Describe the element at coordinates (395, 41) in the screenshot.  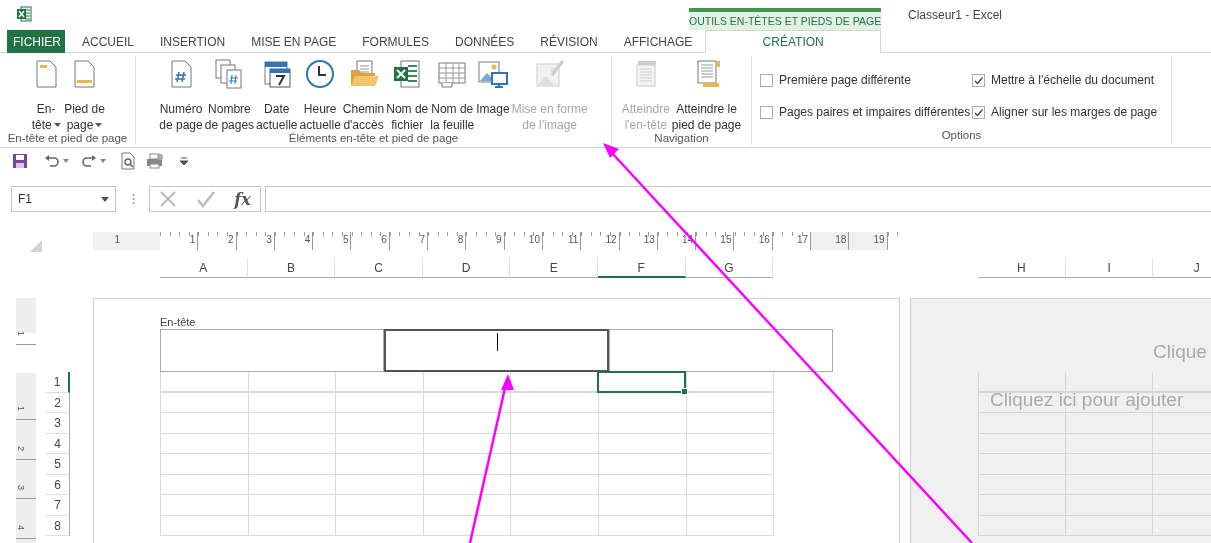
I see `ribbon-tab: FORMULES` at that location.